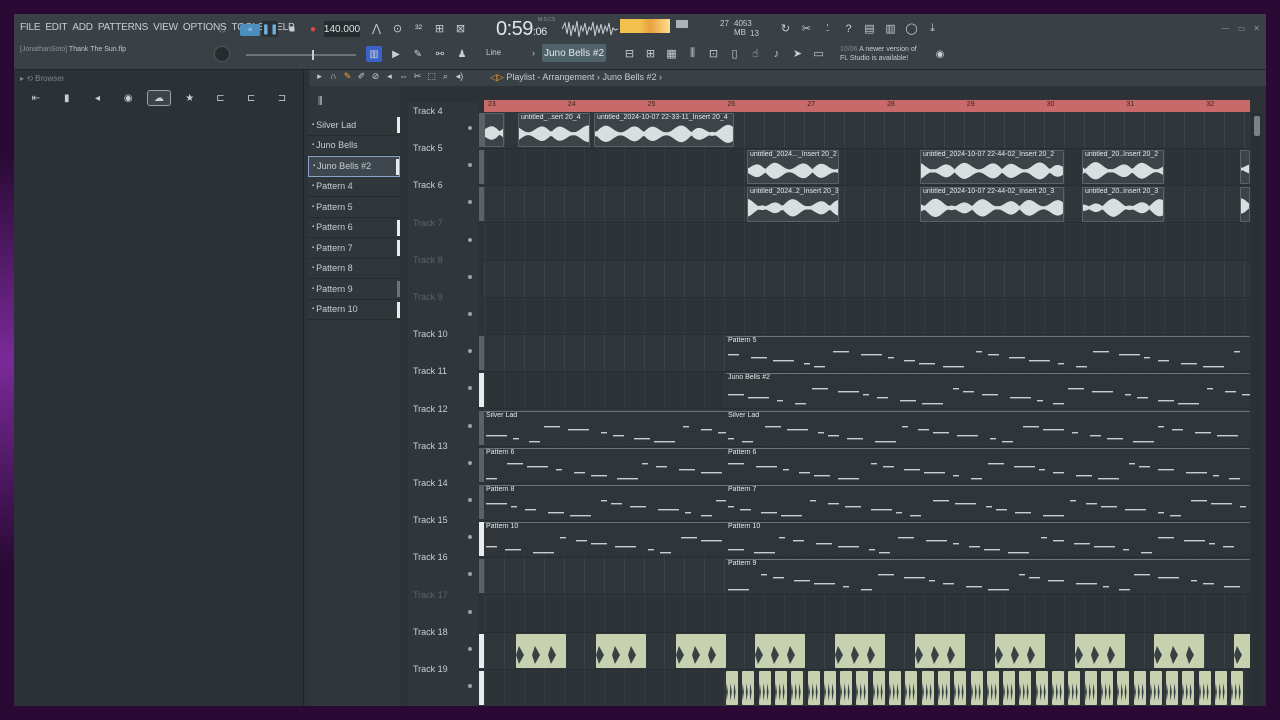  I want to click on menu-add: ADD, so click(82, 27).